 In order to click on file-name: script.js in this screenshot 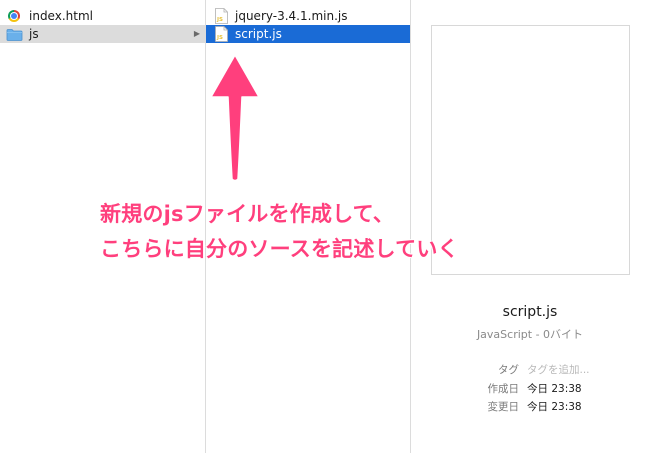, I will do `click(258, 34)`.